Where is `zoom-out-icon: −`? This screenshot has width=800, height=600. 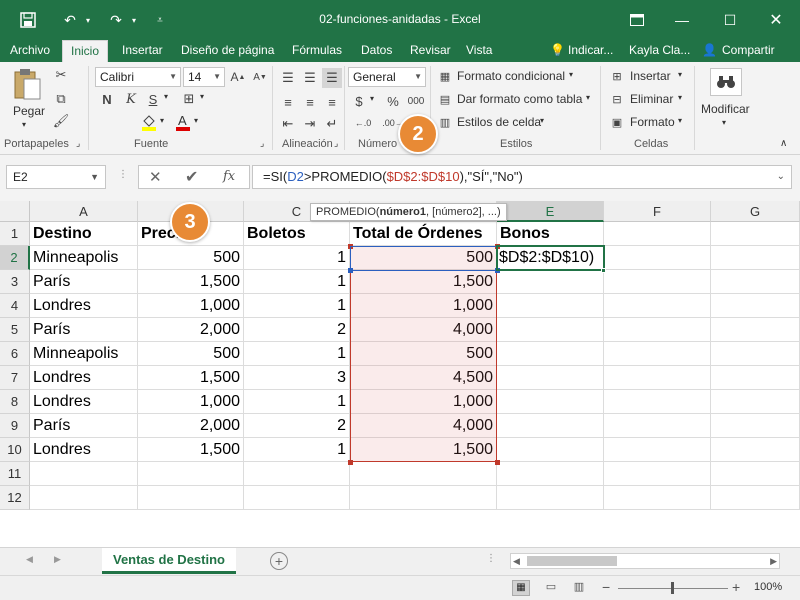 zoom-out-icon: − is located at coordinates (606, 587).